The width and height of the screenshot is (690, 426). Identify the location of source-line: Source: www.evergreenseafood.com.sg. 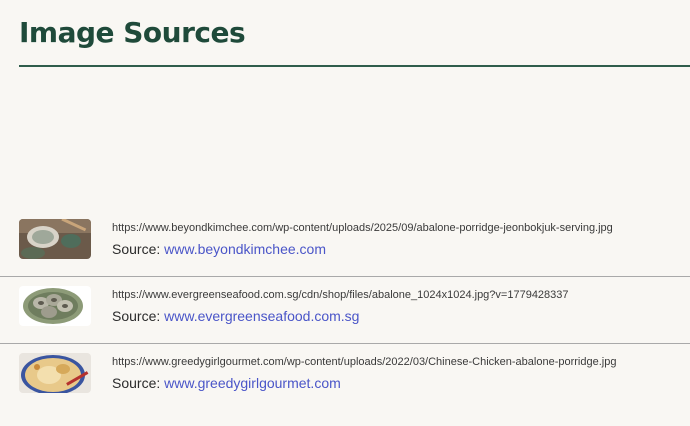
(235, 316).